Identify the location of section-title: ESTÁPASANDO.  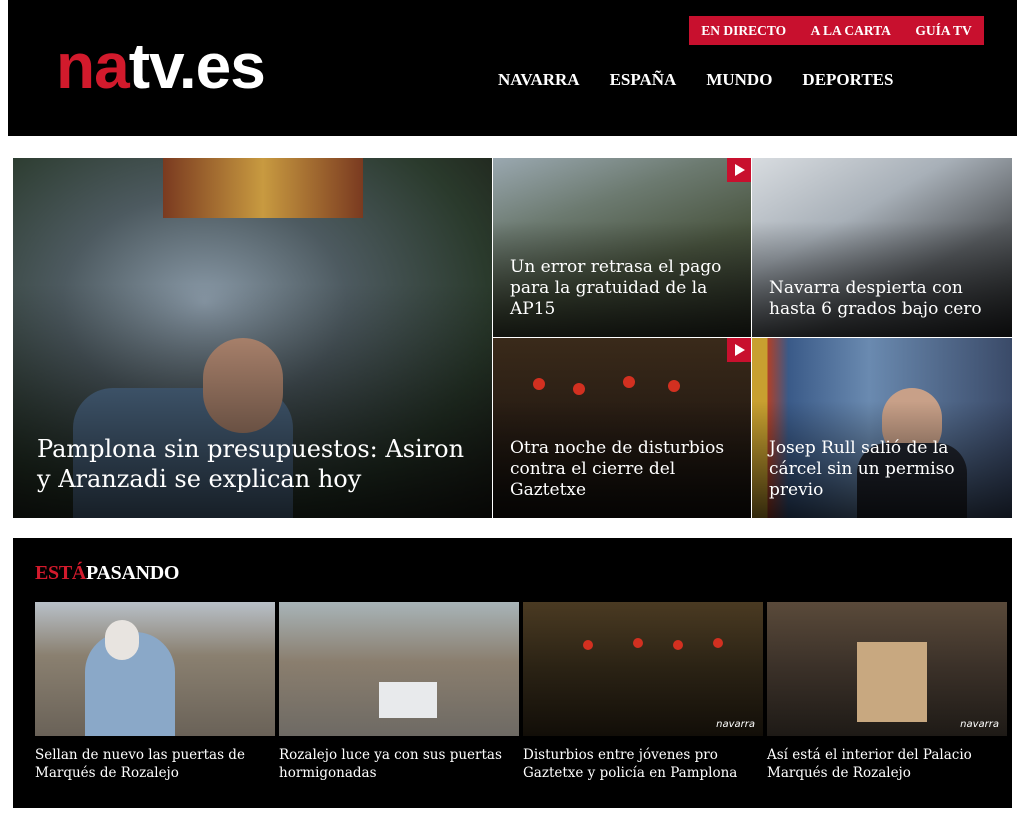
(107, 573).